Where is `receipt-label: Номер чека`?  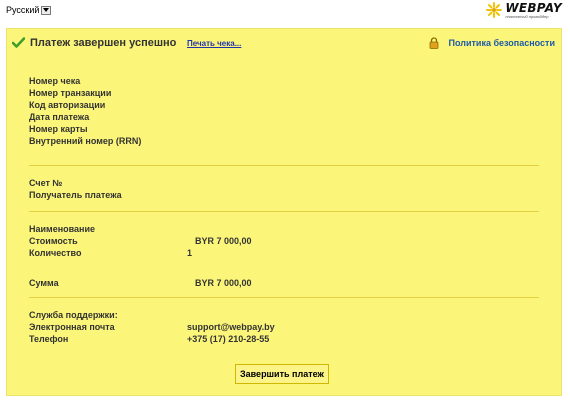 receipt-label: Номер чека is located at coordinates (55, 81).